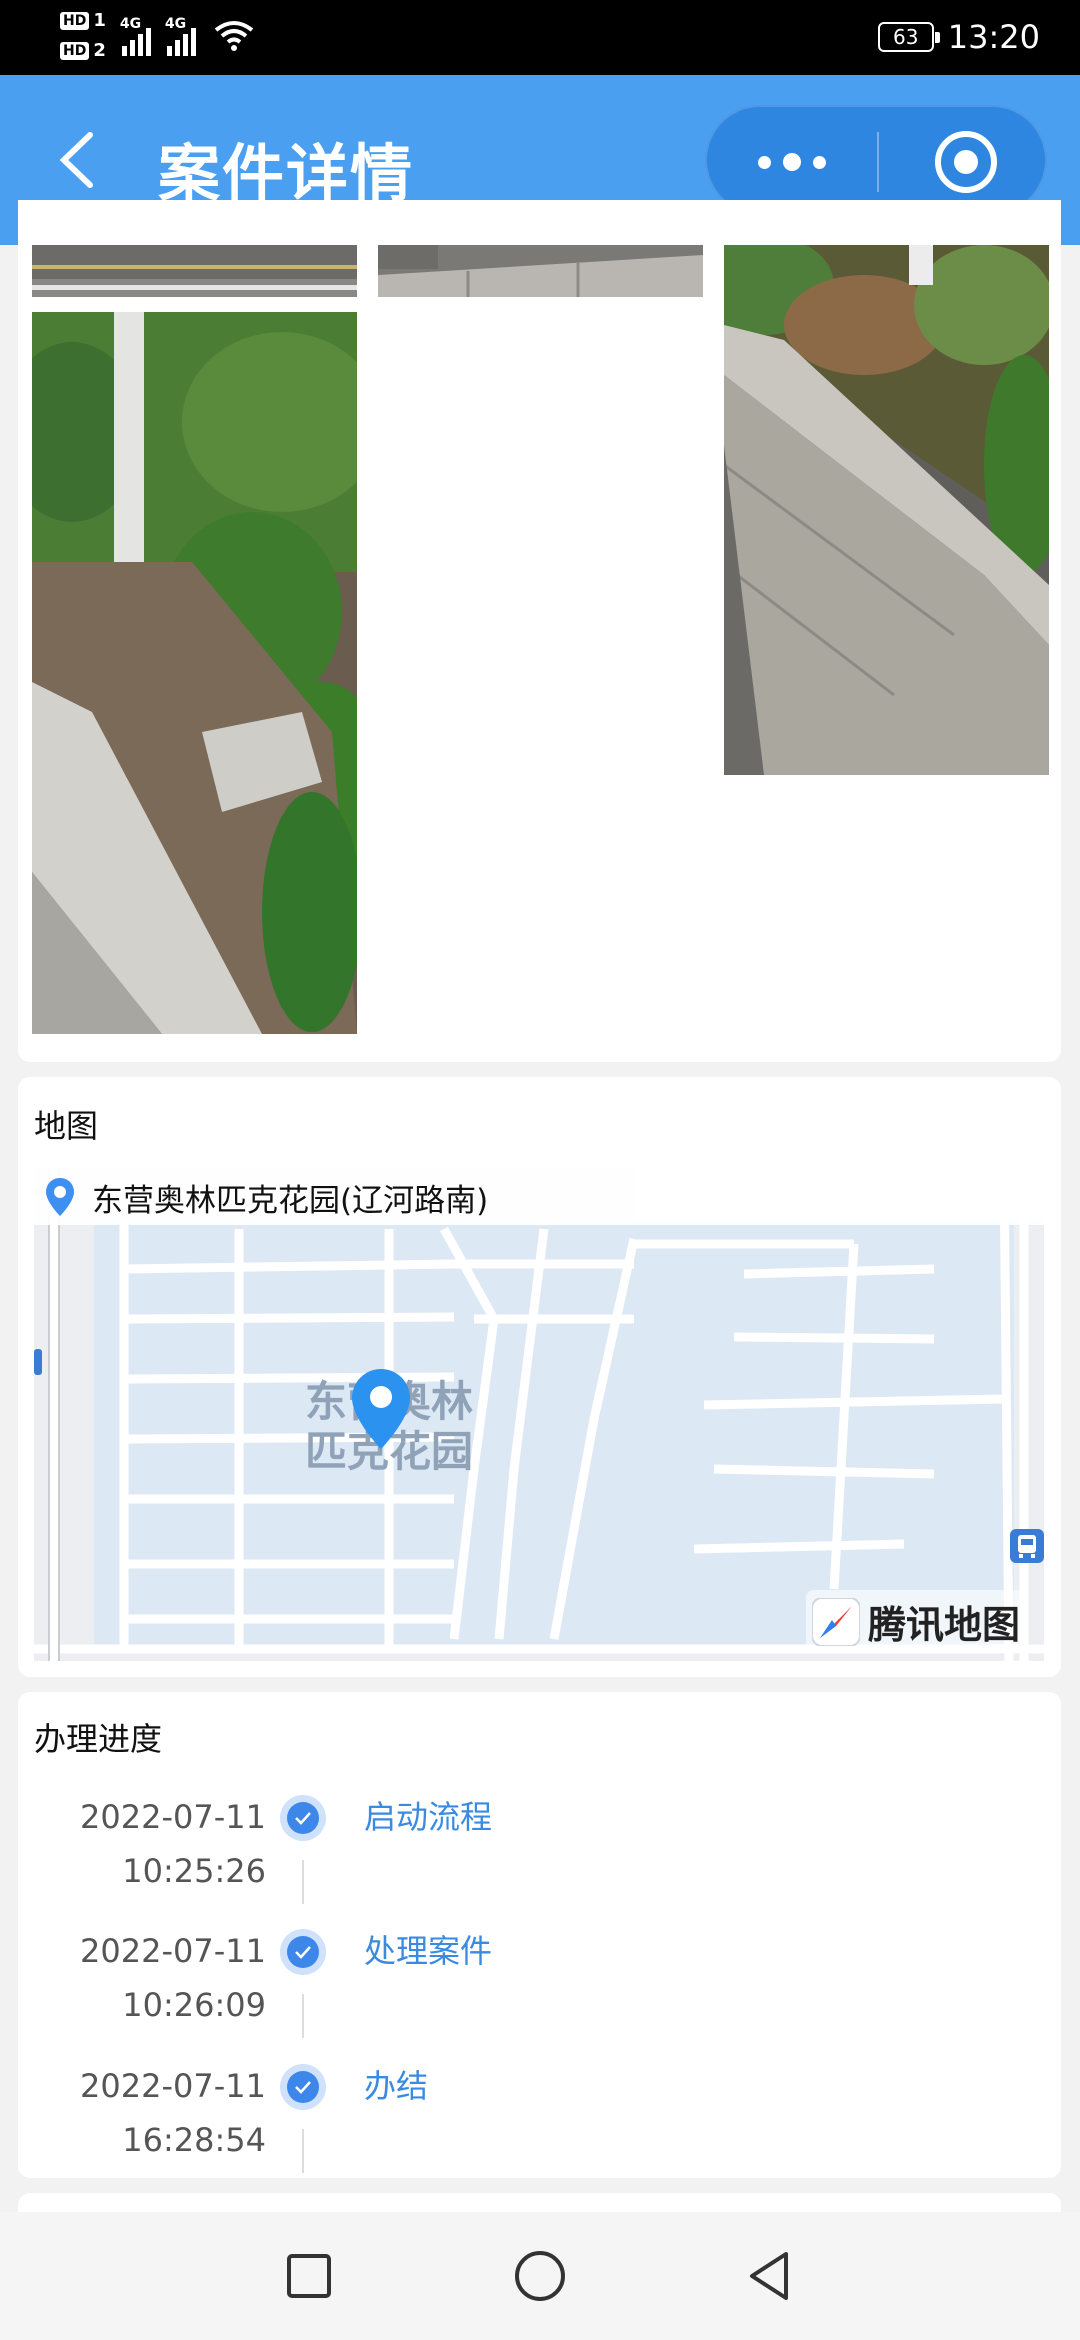 The width and height of the screenshot is (1080, 2340). I want to click on network-type-2: 4G, so click(175, 24).